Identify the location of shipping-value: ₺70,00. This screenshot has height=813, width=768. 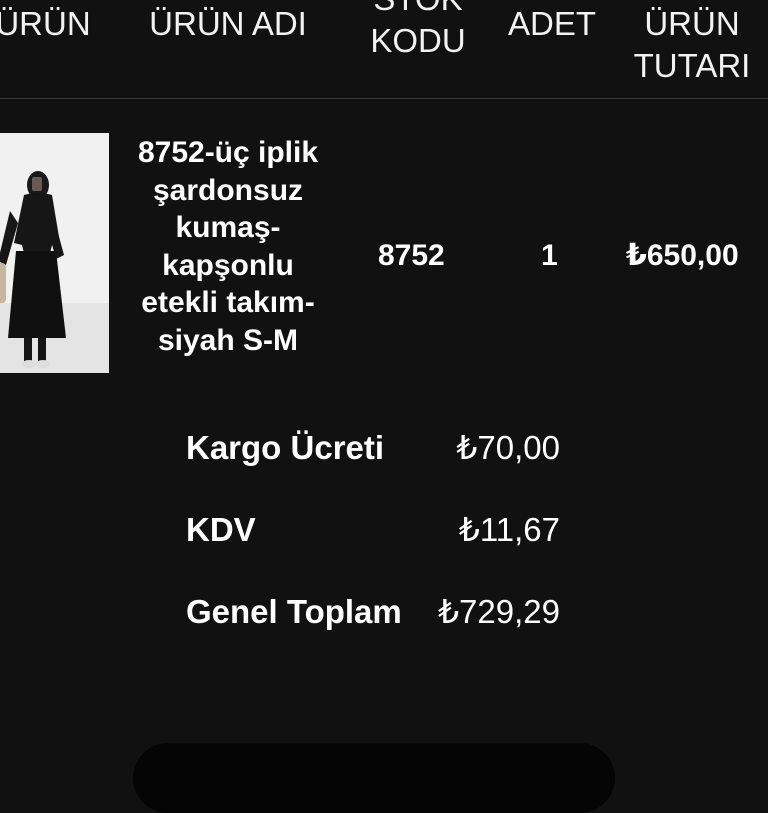
(508, 447).